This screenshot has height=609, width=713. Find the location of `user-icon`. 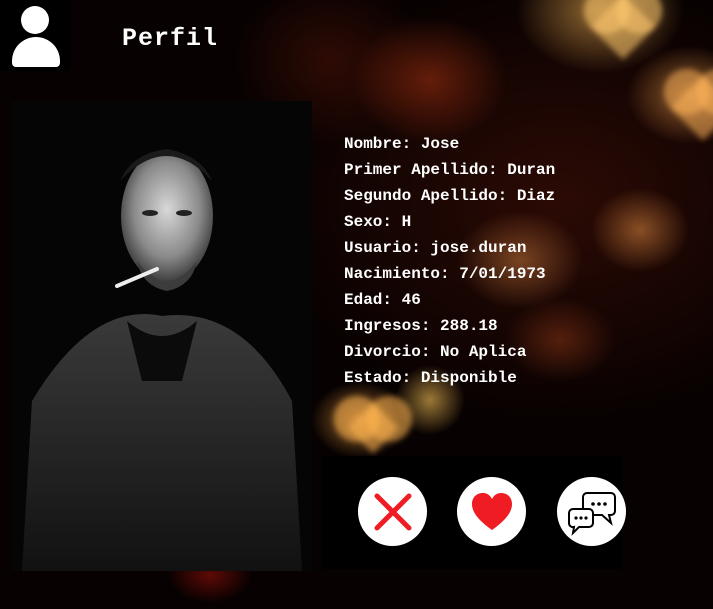

user-icon is located at coordinates (35, 20).